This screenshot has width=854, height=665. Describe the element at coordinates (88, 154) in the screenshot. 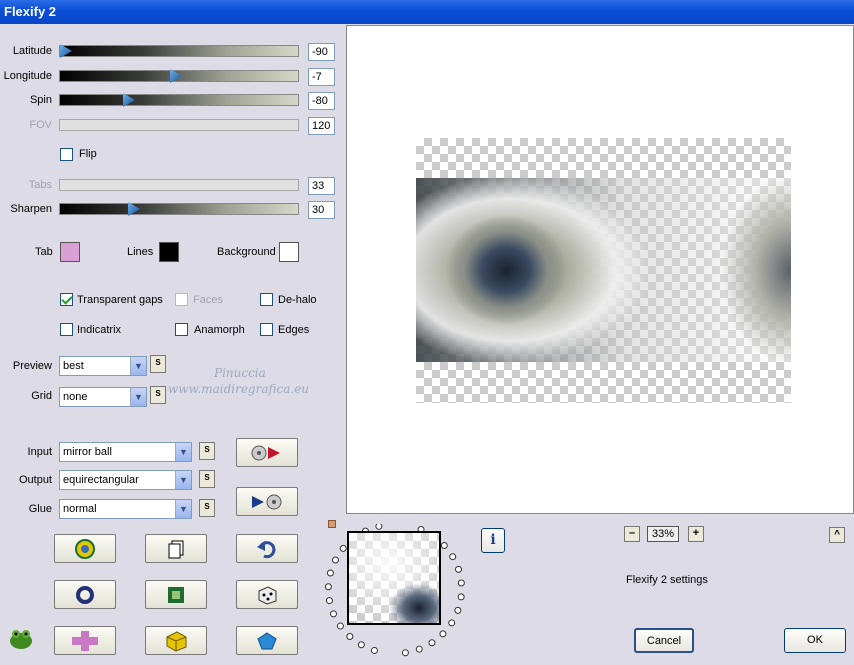

I see `flip-label: Flip` at that location.